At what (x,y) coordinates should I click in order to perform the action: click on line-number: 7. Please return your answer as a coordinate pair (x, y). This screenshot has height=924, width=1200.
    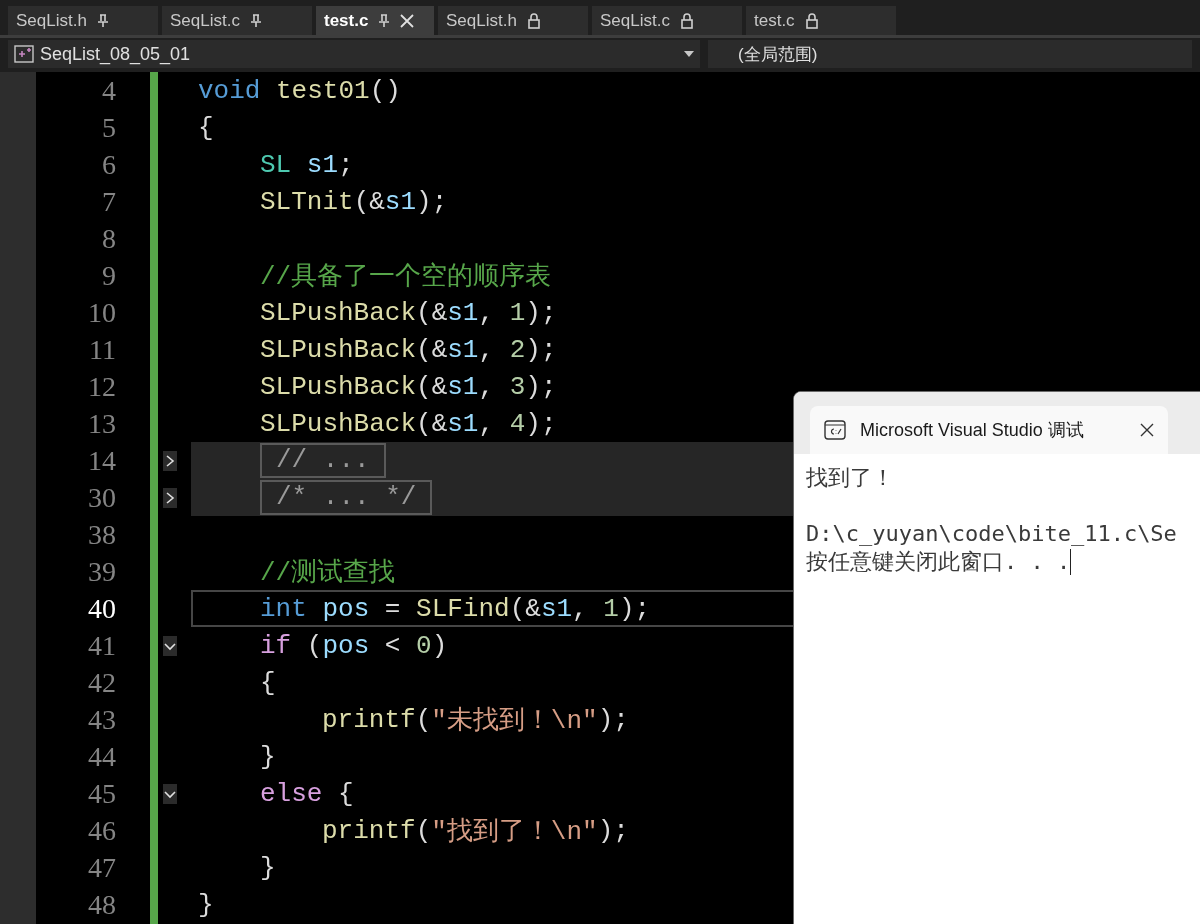
    Looking at the image, I should click on (108, 201).